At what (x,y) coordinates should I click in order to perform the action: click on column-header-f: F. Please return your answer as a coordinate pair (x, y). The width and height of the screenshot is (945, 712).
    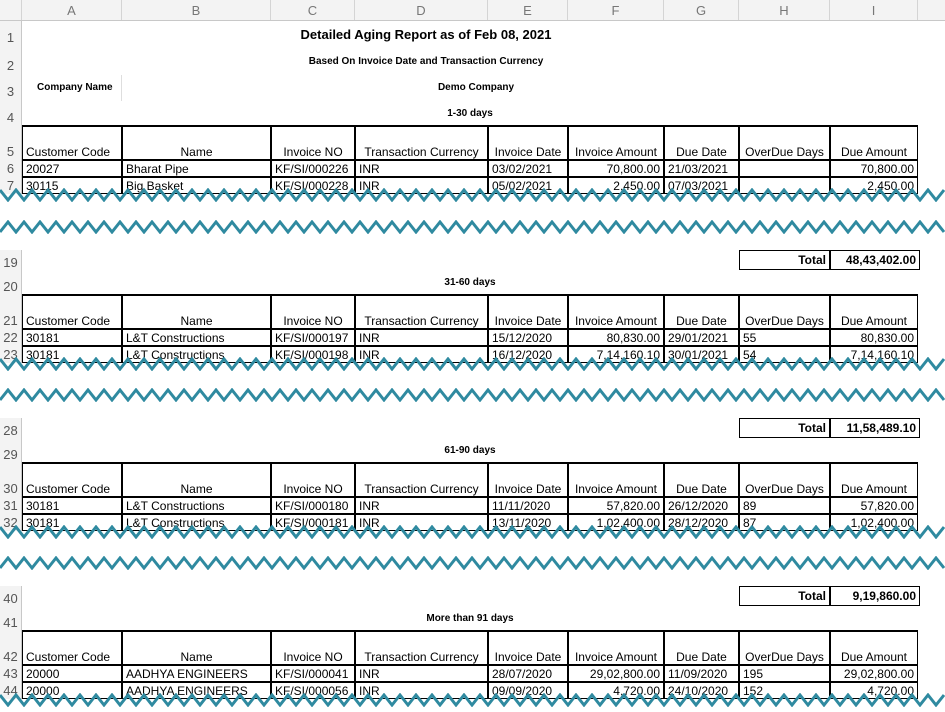
    Looking at the image, I should click on (616, 10).